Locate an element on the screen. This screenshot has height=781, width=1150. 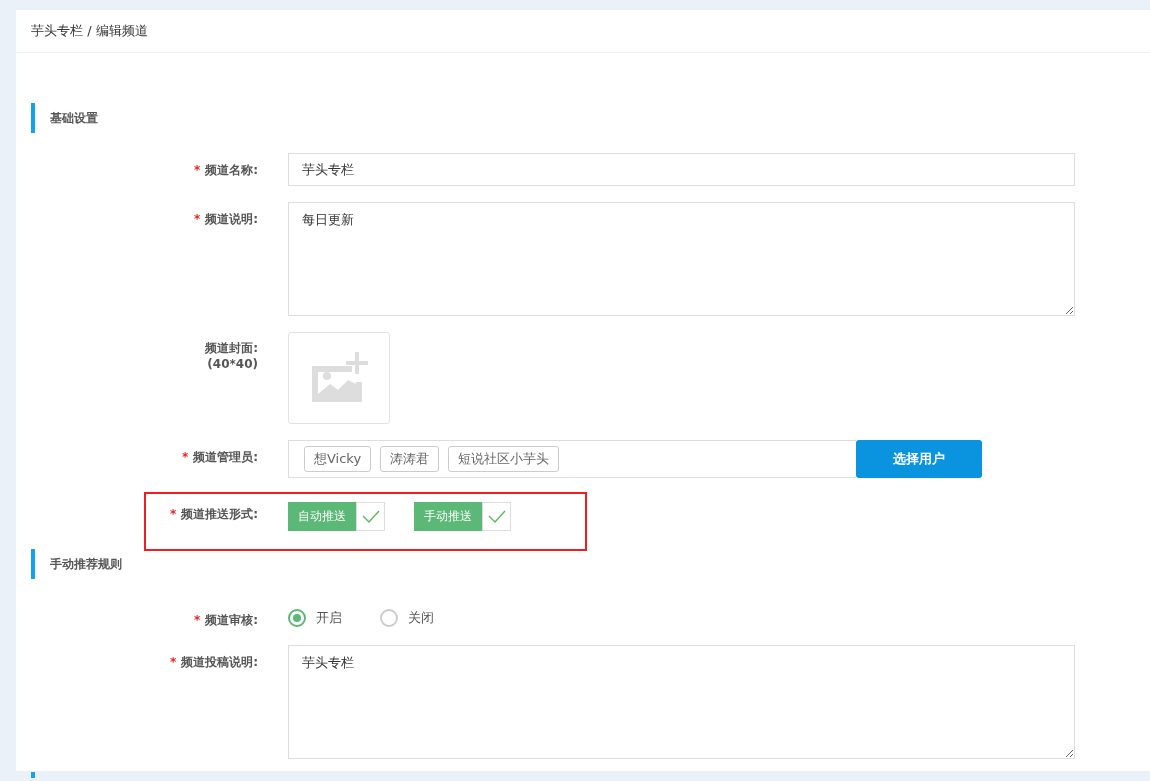
image-upload is located at coordinates (339, 378).